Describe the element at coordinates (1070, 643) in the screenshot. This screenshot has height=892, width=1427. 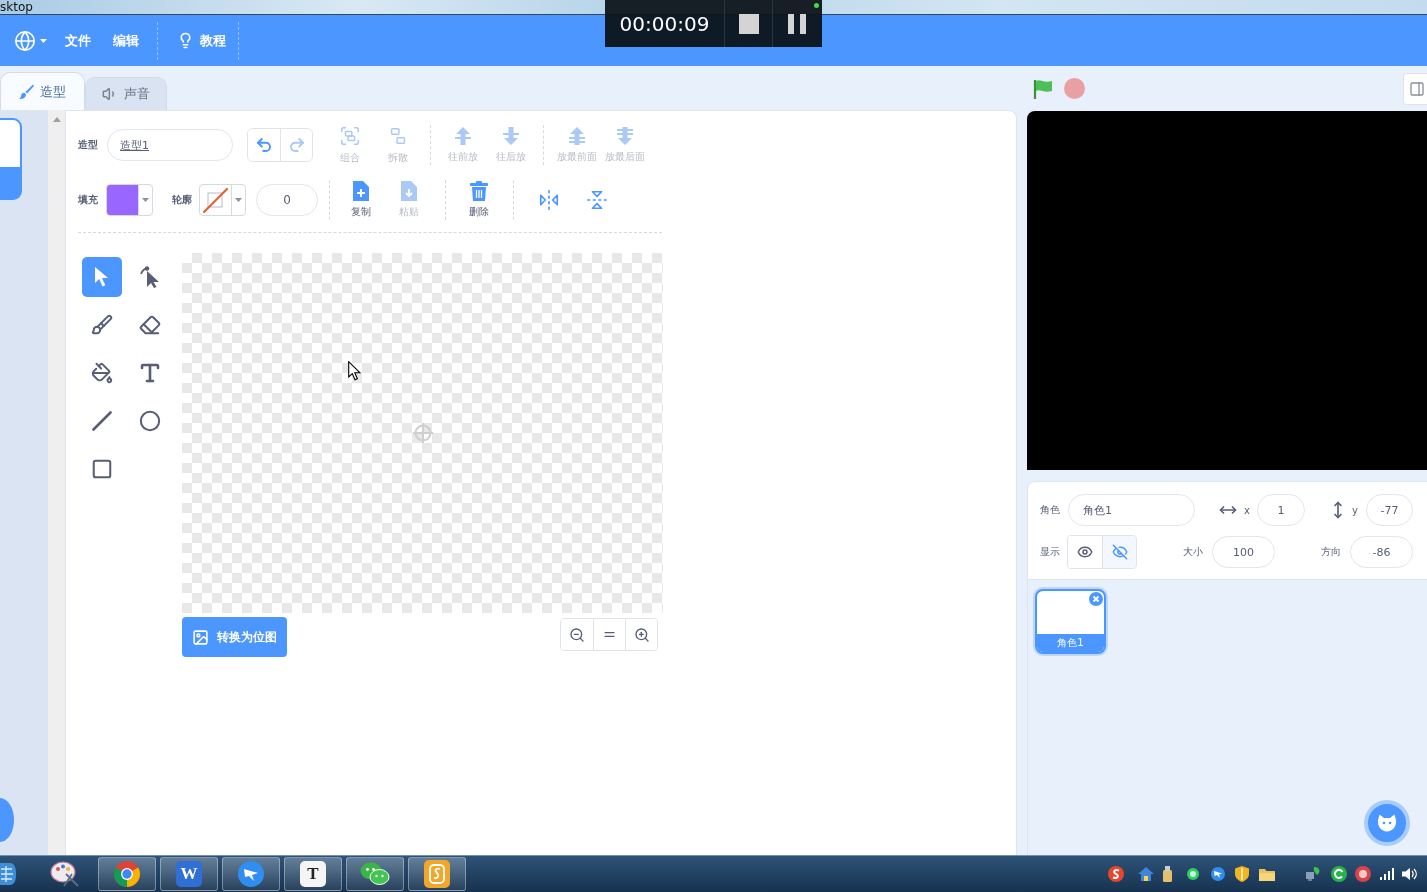
I see `sprite-name: 角色1` at that location.